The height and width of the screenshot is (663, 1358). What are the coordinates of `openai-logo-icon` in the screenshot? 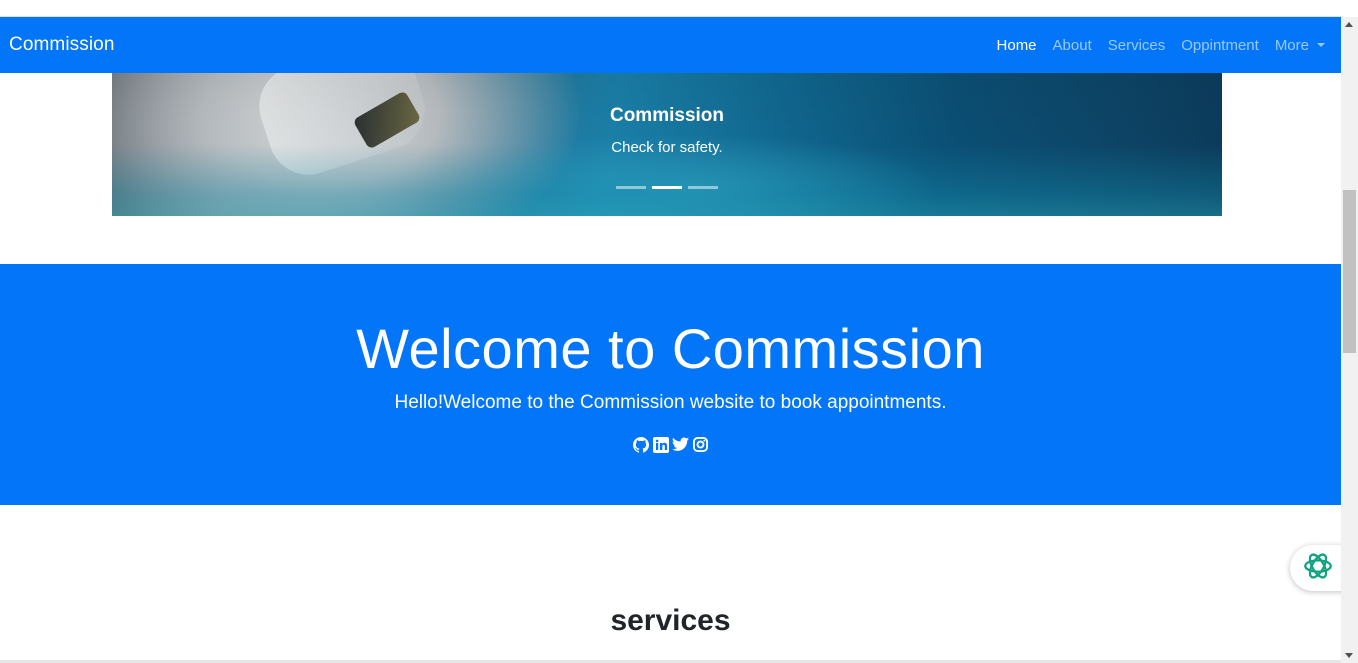 It's located at (1318, 568).